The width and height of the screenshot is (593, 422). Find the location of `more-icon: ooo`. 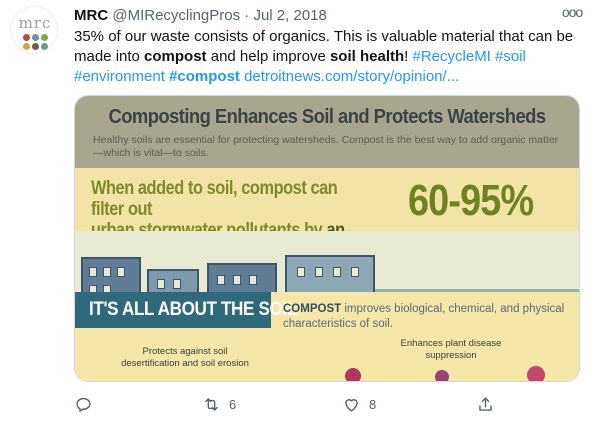

more-icon: ooo is located at coordinates (572, 14).